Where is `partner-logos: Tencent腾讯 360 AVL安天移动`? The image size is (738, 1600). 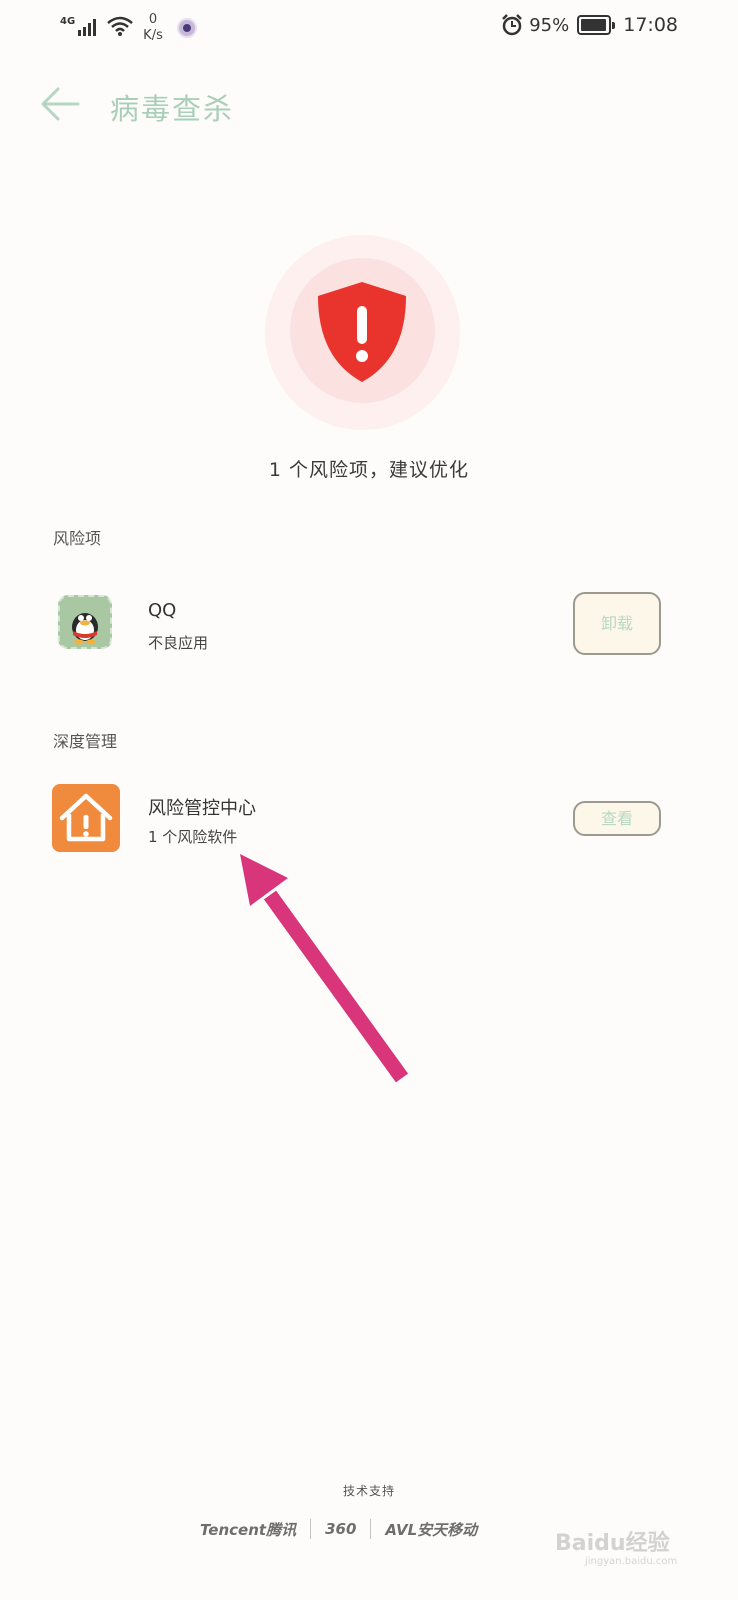 partner-logos: Tencent腾讯 360 AVL安天移动 is located at coordinates (338, 1529).